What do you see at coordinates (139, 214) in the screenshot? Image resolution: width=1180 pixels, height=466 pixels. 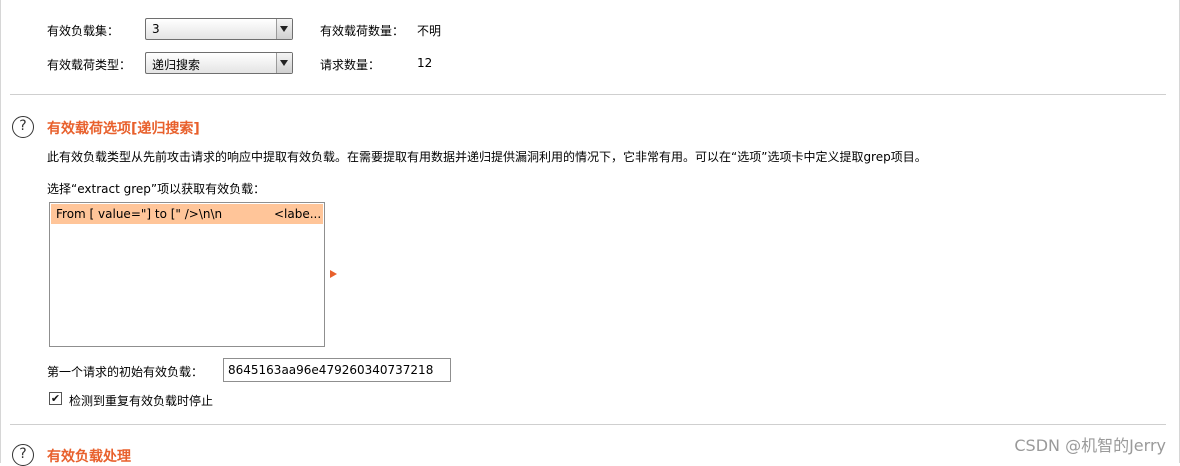 I see `grep-item-range: From [ value="] to [" />\n\n` at bounding box center [139, 214].